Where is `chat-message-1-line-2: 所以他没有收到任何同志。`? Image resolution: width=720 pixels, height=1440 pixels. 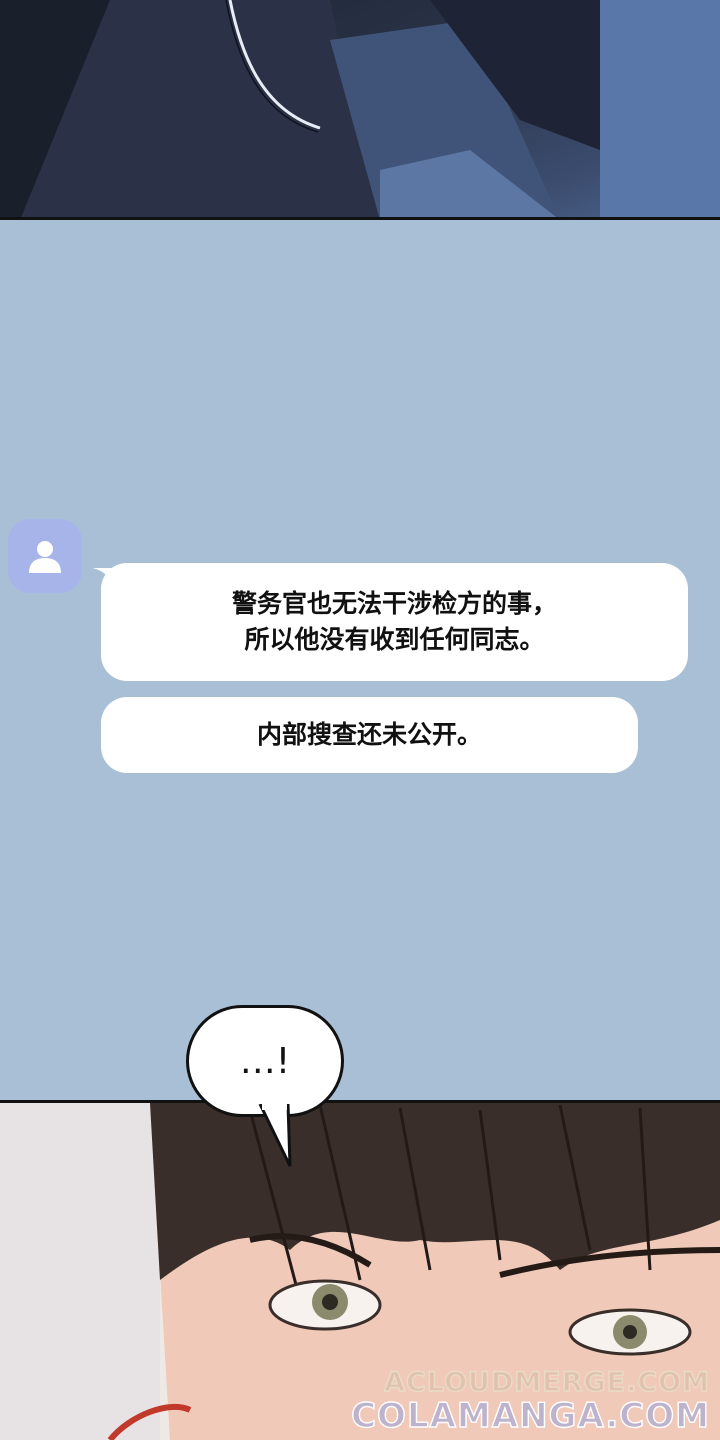
chat-message-1-line-2: 所以他没有收到任何同志。 is located at coordinates (394, 639).